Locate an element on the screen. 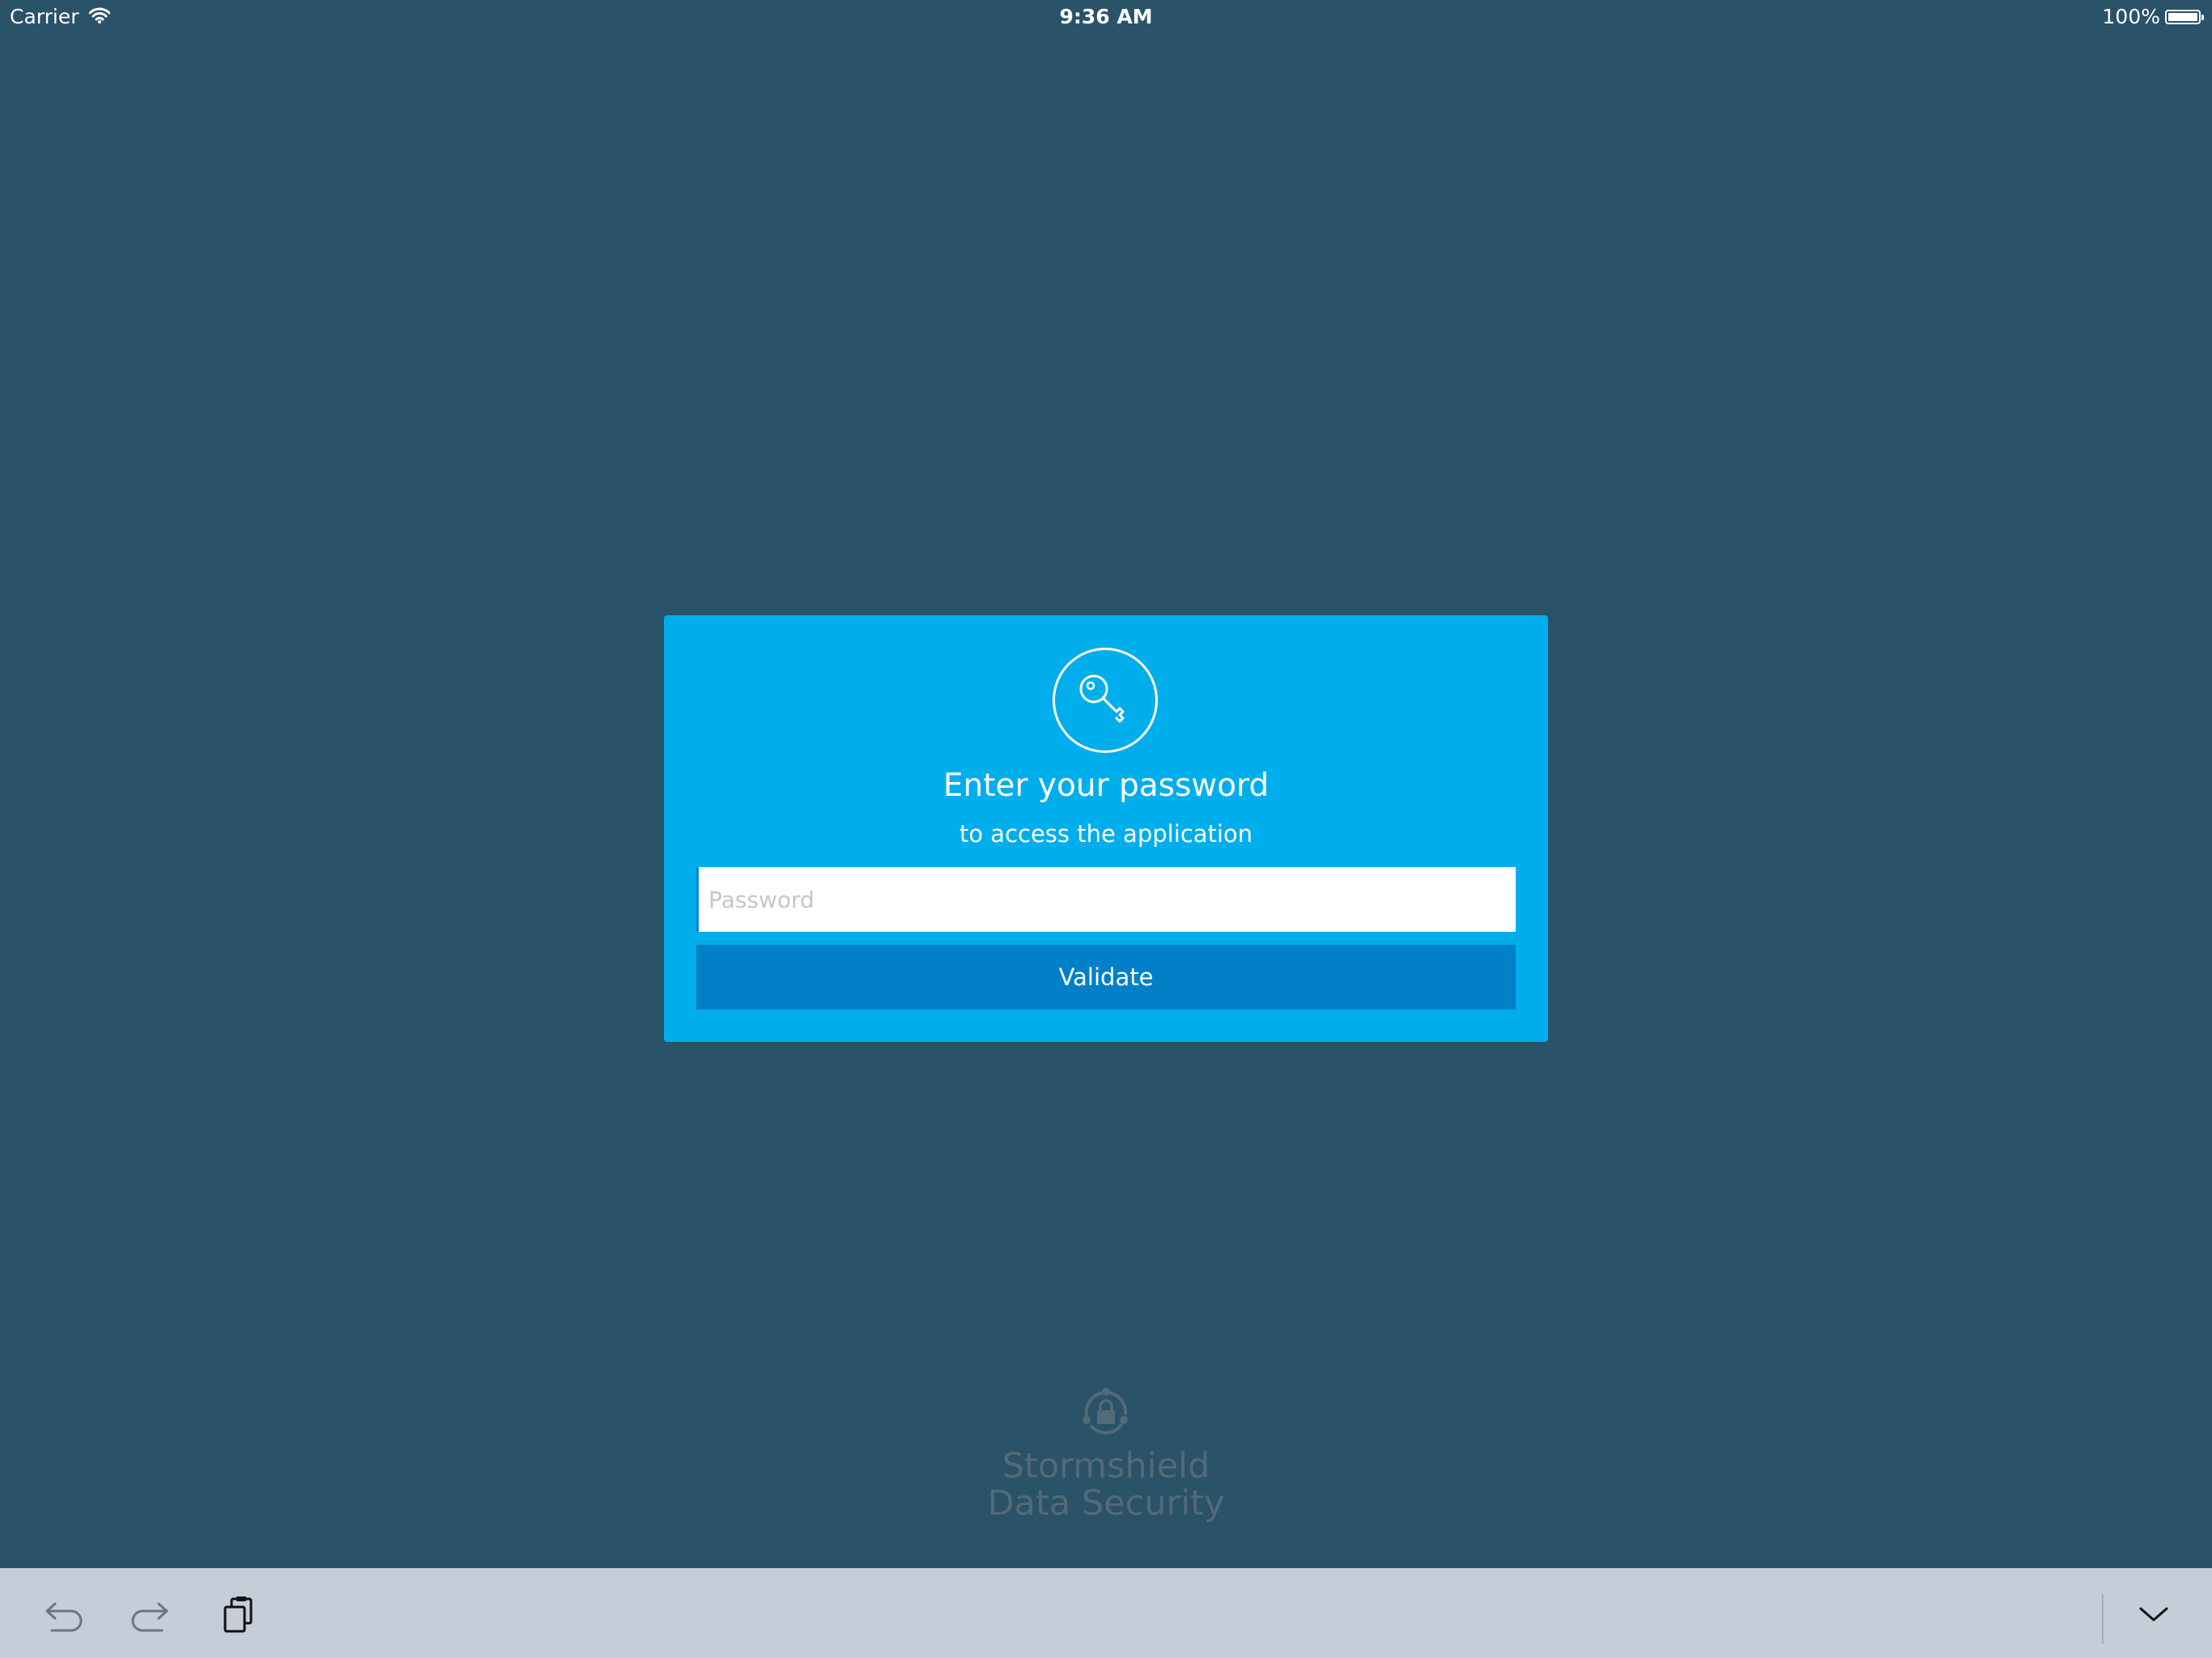 This screenshot has height=1658, width=2212. login-subtitle: to access the application is located at coordinates (1106, 834).